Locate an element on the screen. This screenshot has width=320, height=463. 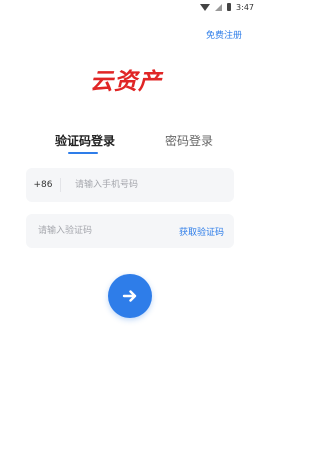
phone-field: +86 is located at coordinates (130, 185).